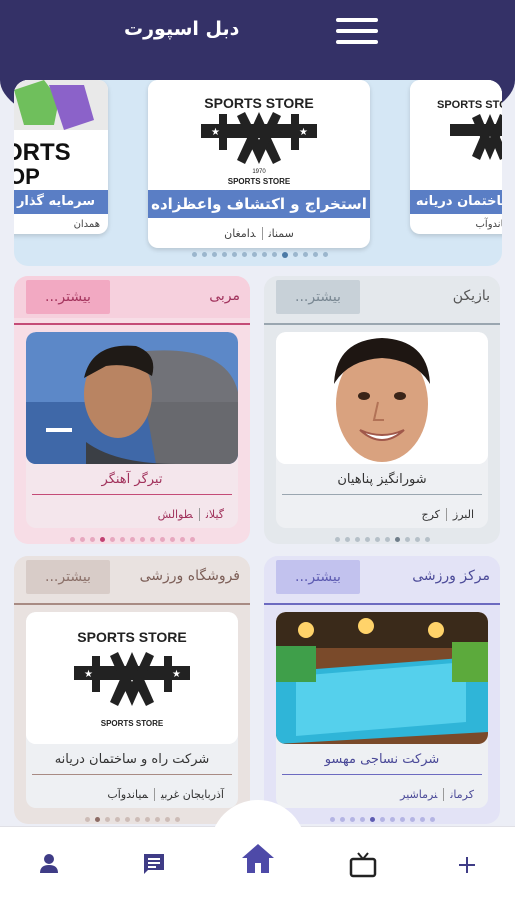 The image size is (515, 900). I want to click on coach-name: تیرگر آهنگر, so click(132, 479).